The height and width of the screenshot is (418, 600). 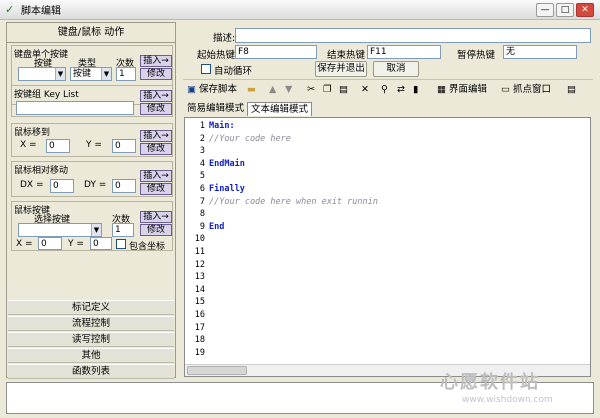 I want to click on category-flow: 流程控制, so click(x=91, y=323).